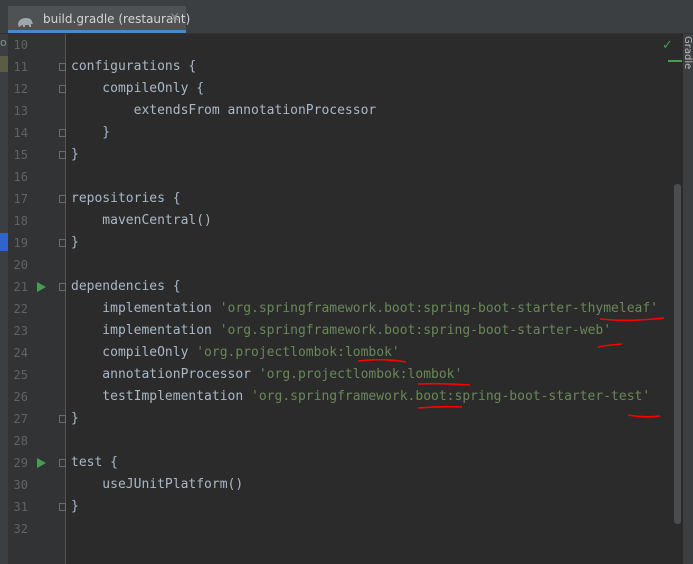 This screenshot has height=564, width=693. I want to click on vertical-scrollbar, so click(677, 354).